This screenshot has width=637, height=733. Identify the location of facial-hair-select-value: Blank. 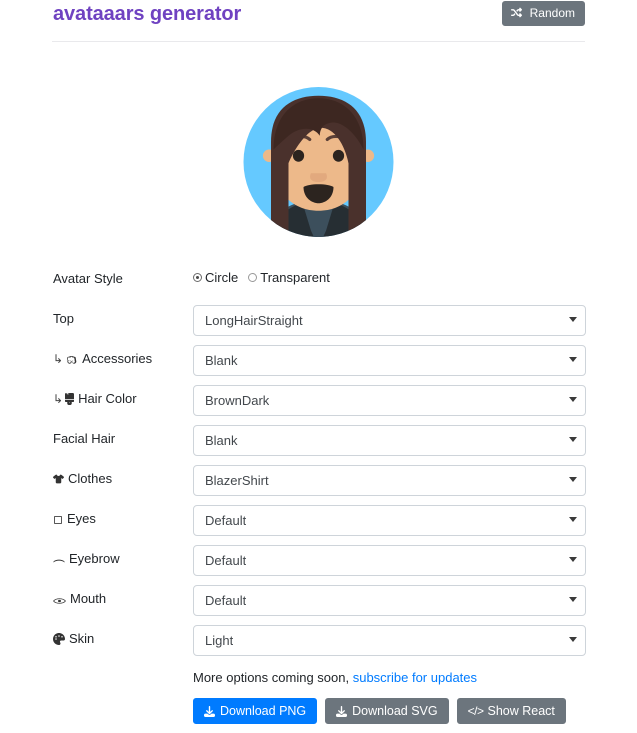
(221, 440).